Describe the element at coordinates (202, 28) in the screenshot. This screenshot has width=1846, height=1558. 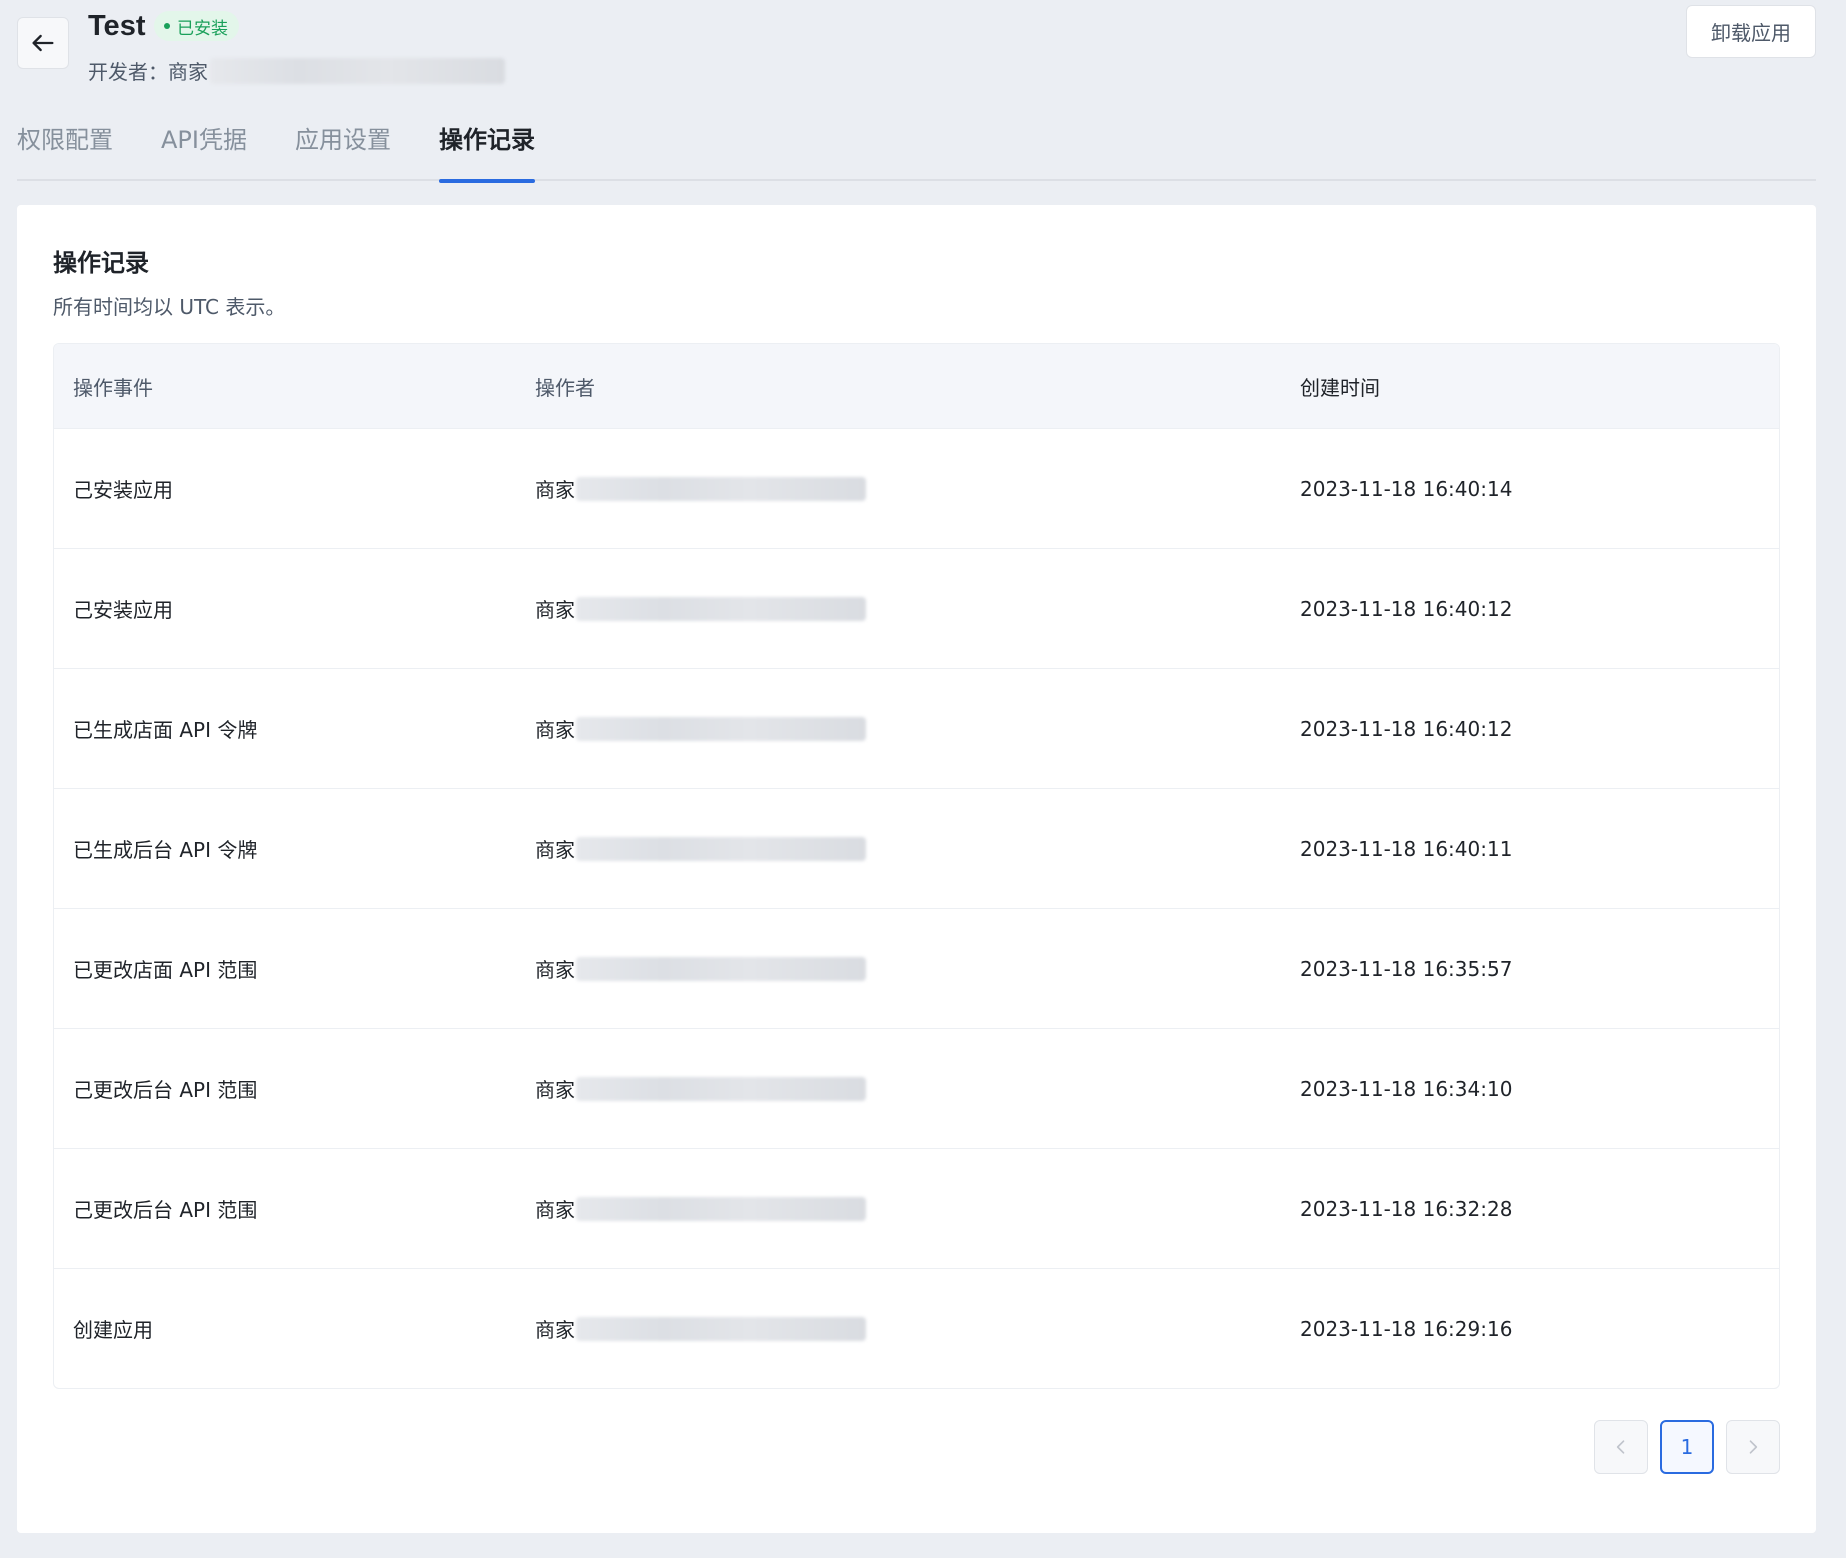
I see `status-badge-label: 已安装` at that location.